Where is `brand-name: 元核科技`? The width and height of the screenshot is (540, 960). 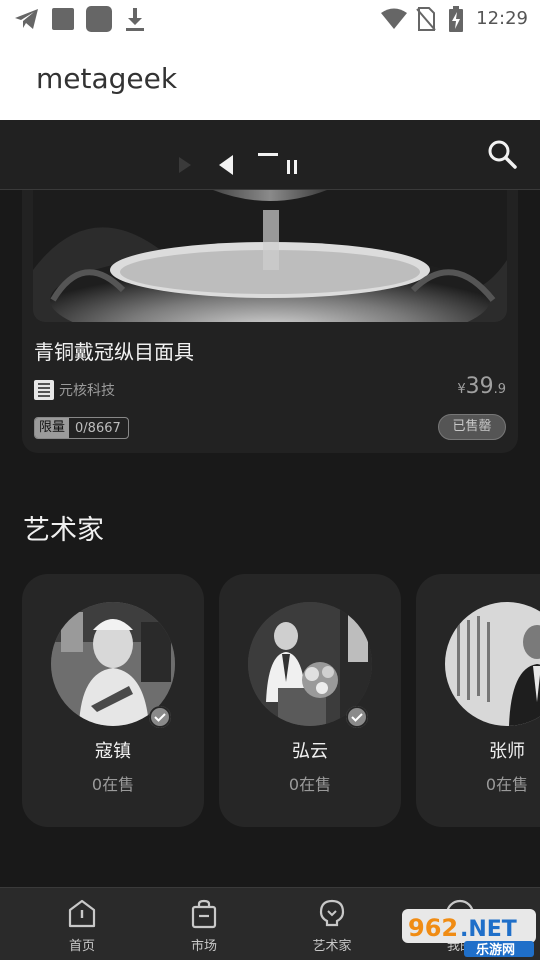 brand-name: 元核科技 is located at coordinates (87, 391).